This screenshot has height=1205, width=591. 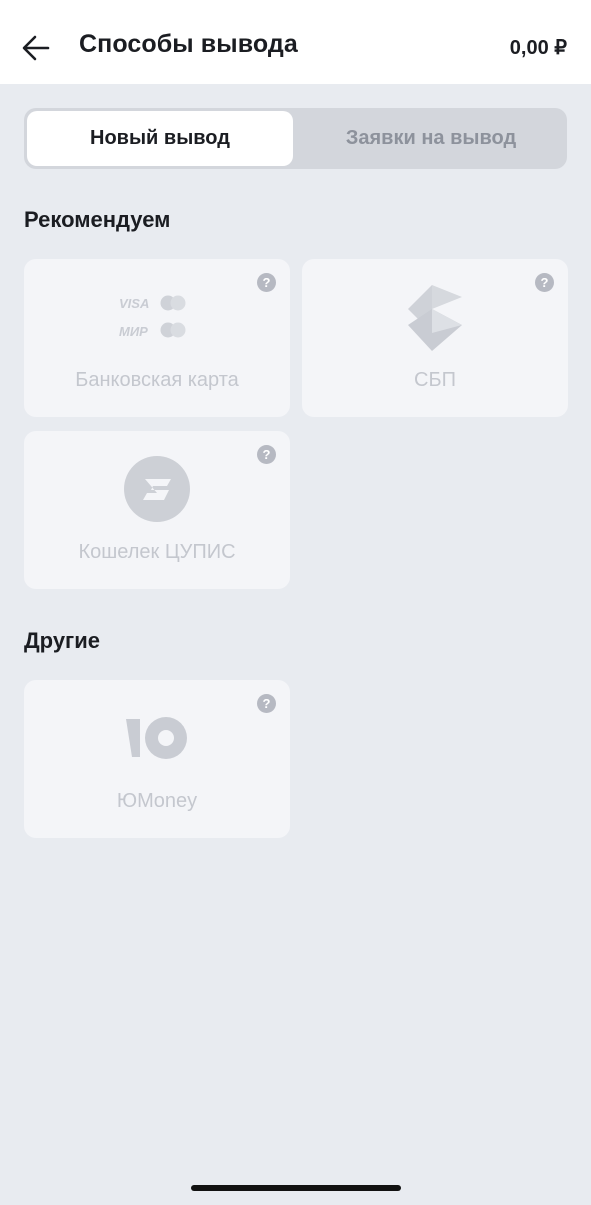 I want to click on page-title: Способы вывода, so click(x=188, y=44).